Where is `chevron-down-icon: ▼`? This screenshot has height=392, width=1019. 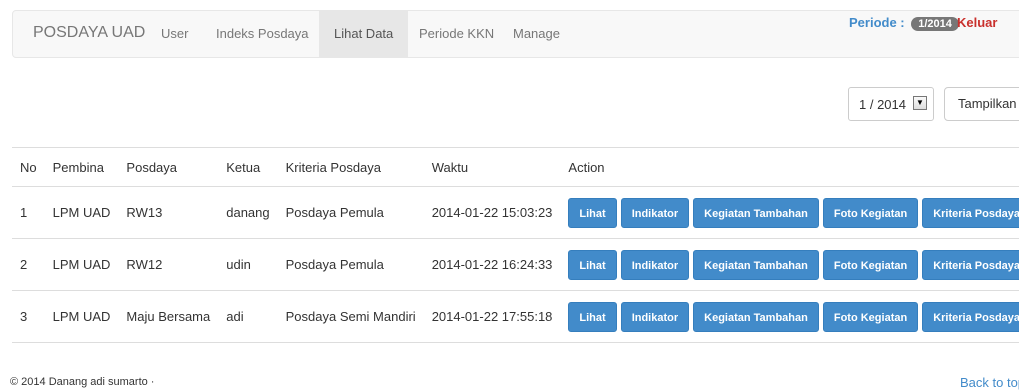
chevron-down-icon: ▼ is located at coordinates (920, 103).